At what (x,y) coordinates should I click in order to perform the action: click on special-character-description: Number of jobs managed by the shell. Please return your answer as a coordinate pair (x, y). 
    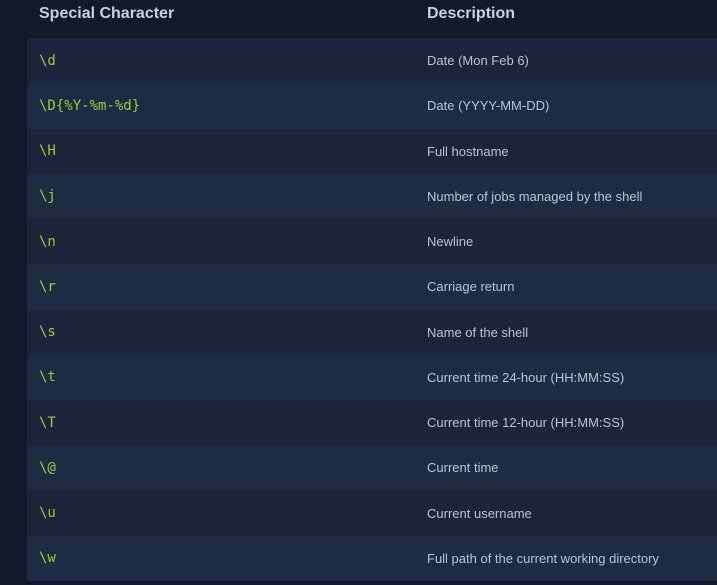
    Looking at the image, I should click on (535, 196).